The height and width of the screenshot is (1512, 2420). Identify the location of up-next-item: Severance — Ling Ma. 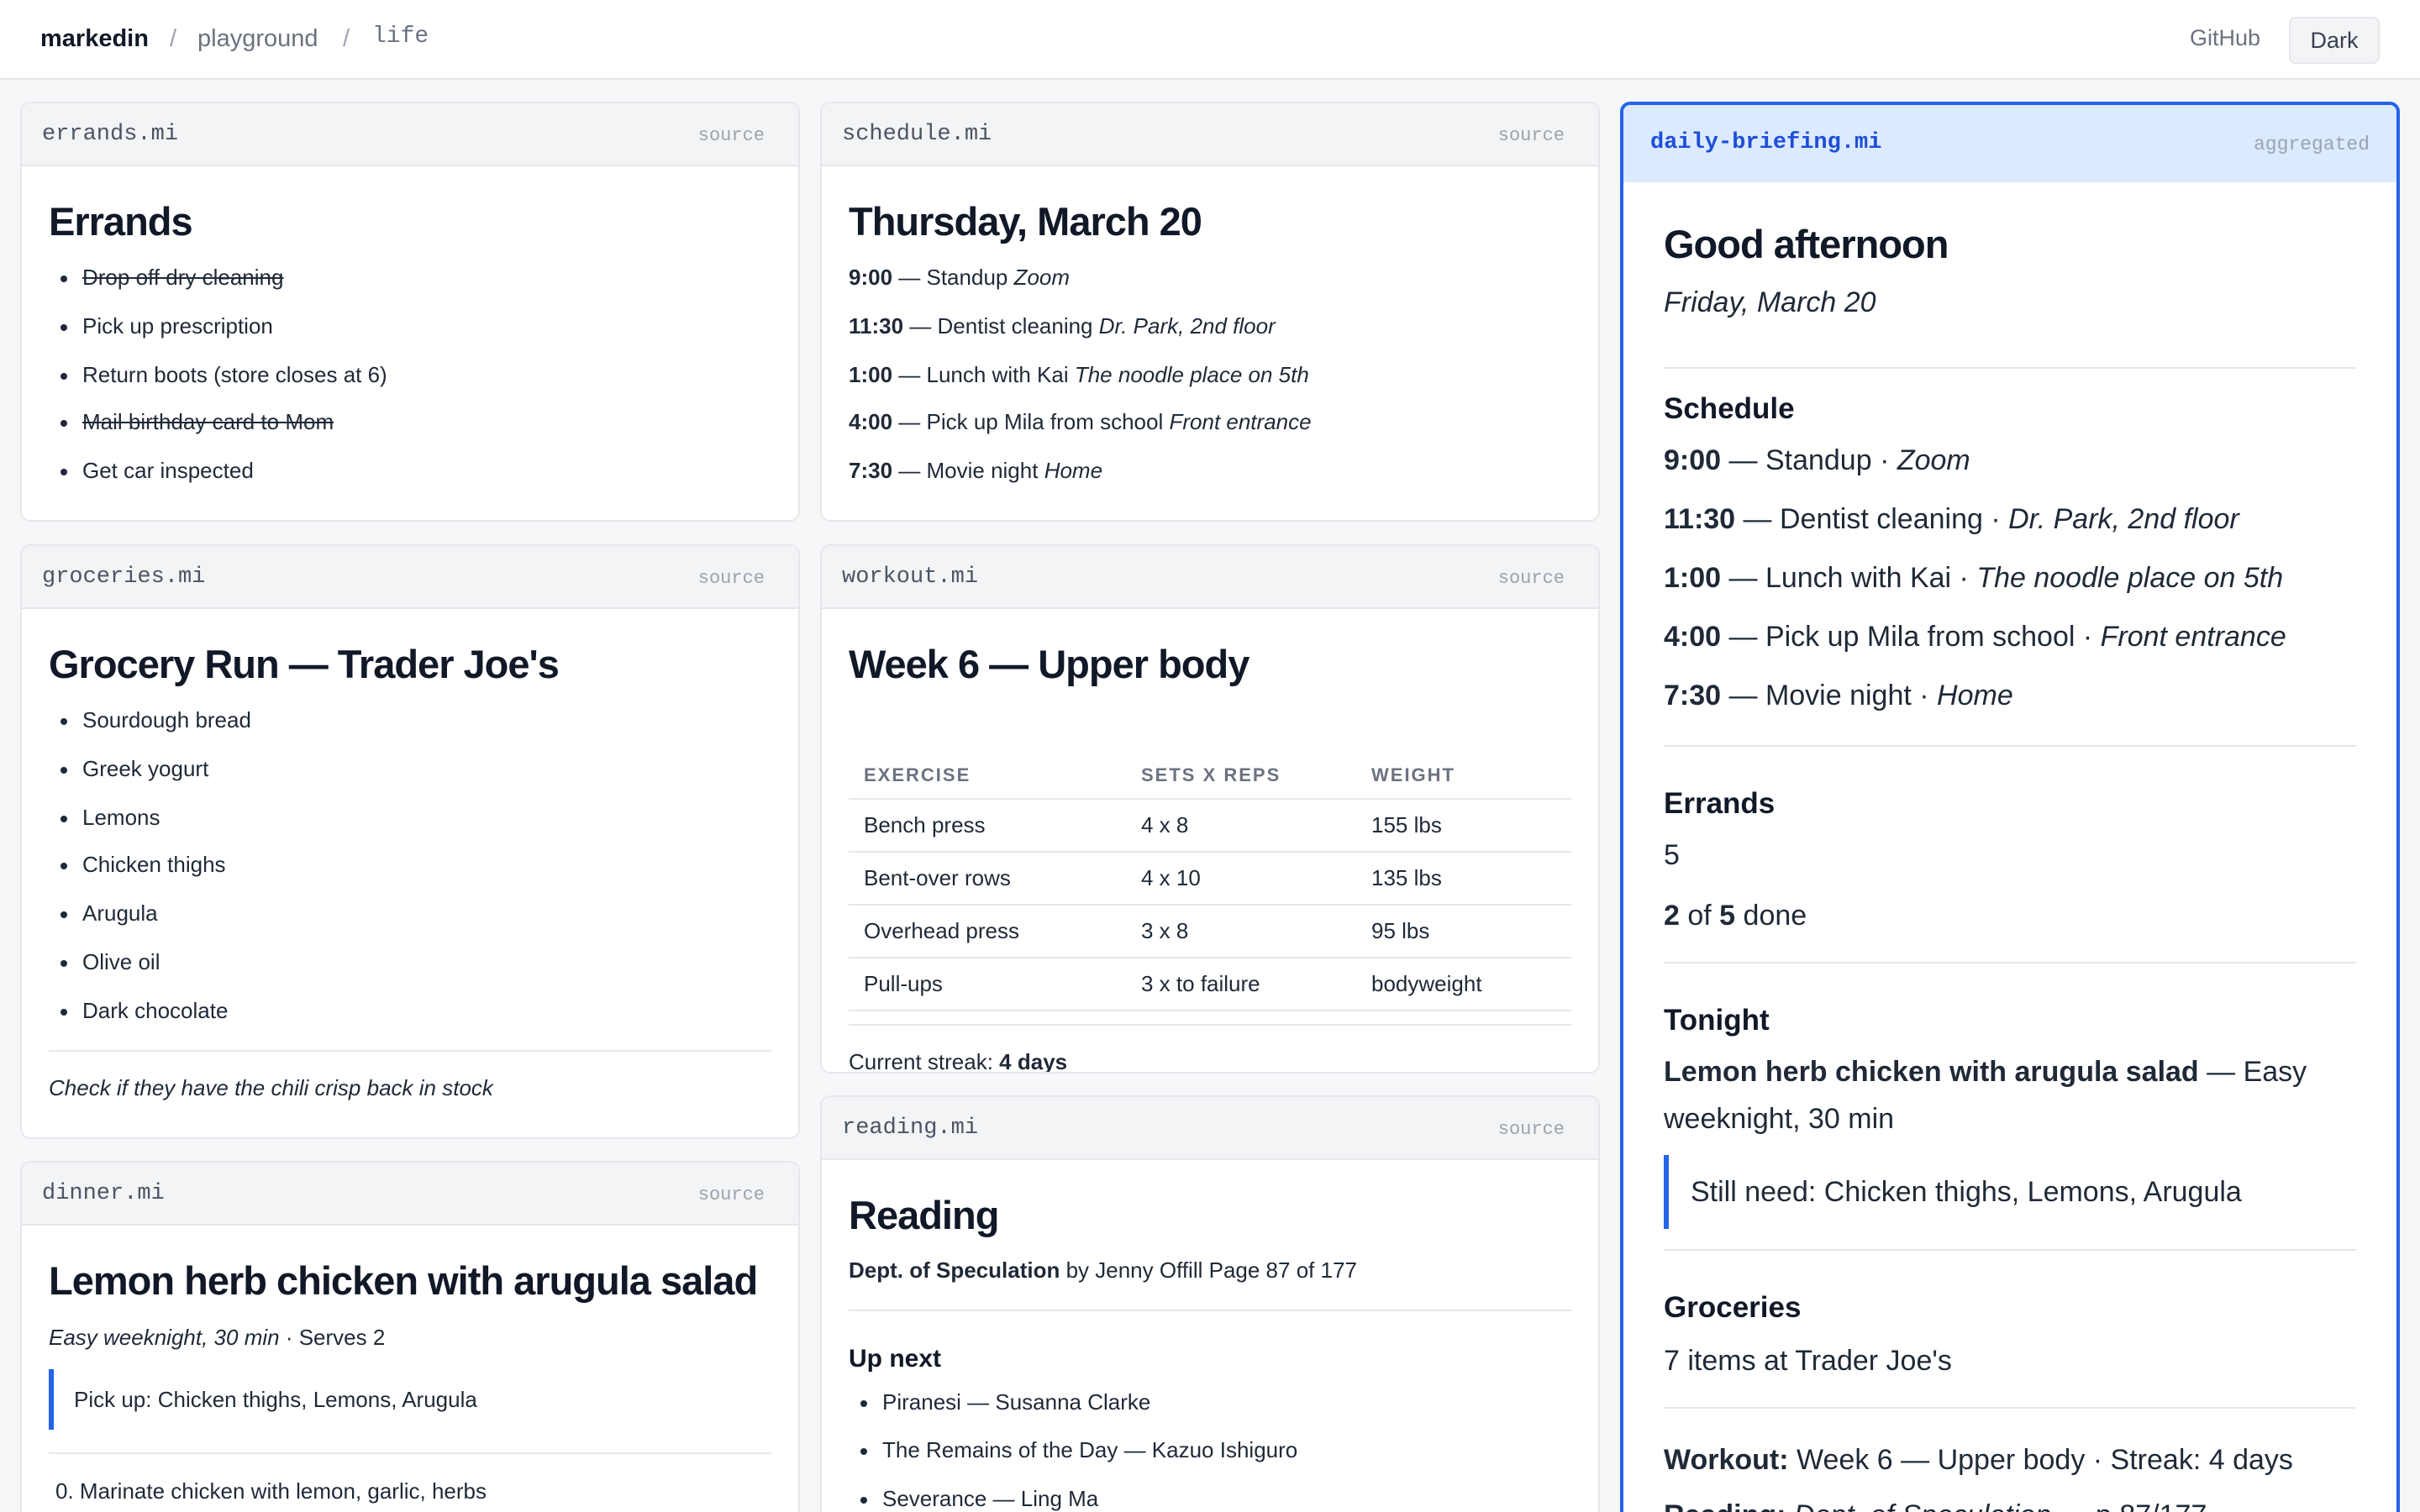
(980, 1498).